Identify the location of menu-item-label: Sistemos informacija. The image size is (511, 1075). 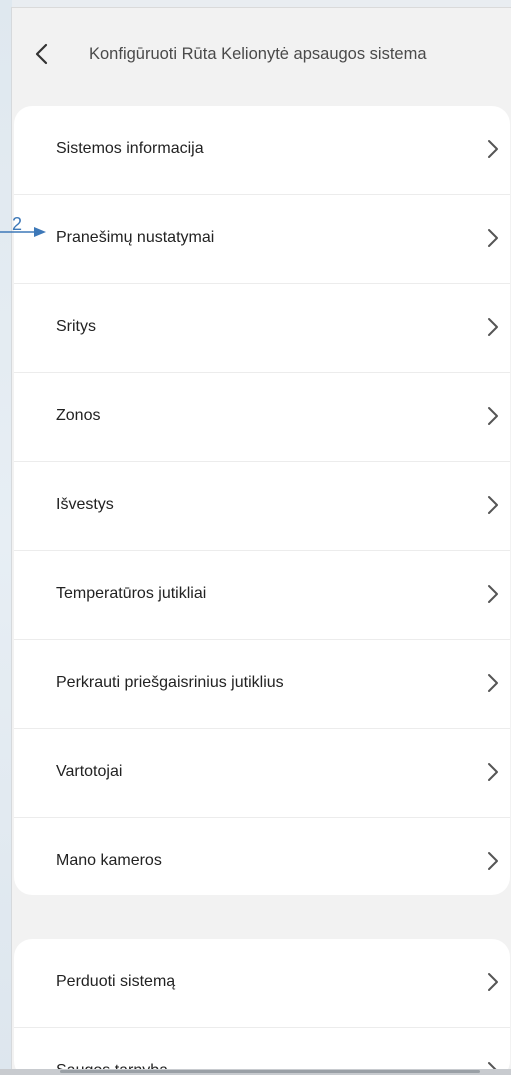
(130, 148).